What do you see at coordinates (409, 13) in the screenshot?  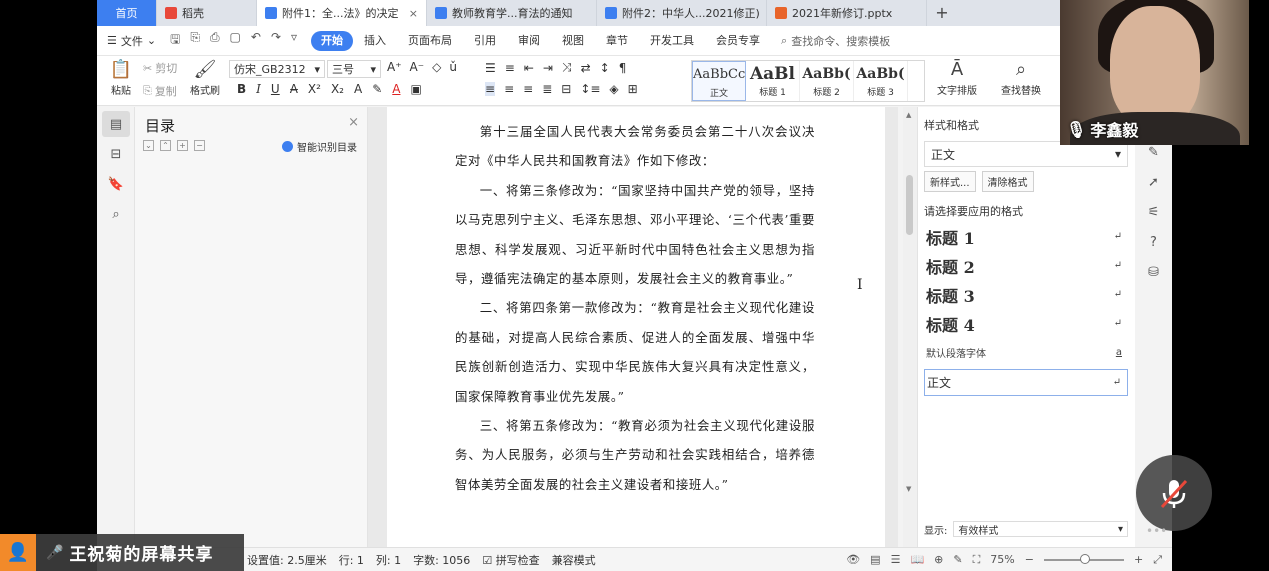 I see `close-icon: ×` at bounding box center [409, 13].